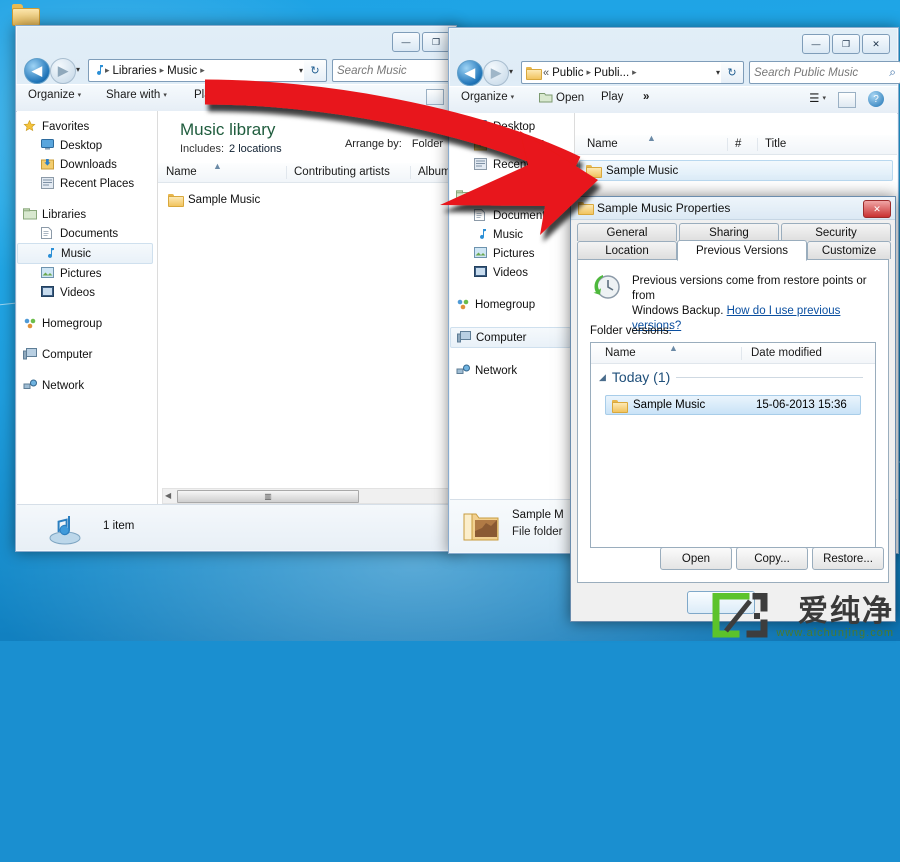 This screenshot has width=900, height=862. Describe the element at coordinates (567, 73) in the screenshot. I see `breadcrumb-public: Public` at that location.